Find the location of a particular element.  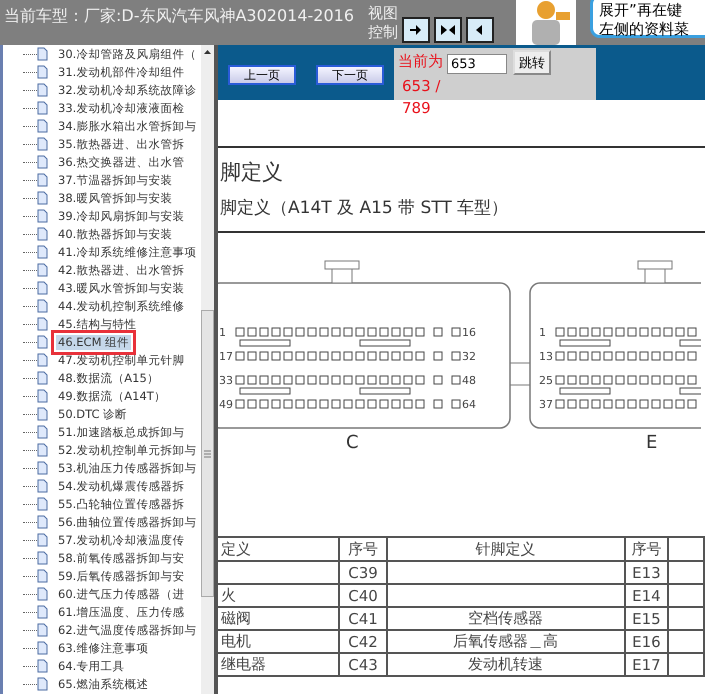

tree-item: 37.节温器拆卸与安装 is located at coordinates (115, 180).